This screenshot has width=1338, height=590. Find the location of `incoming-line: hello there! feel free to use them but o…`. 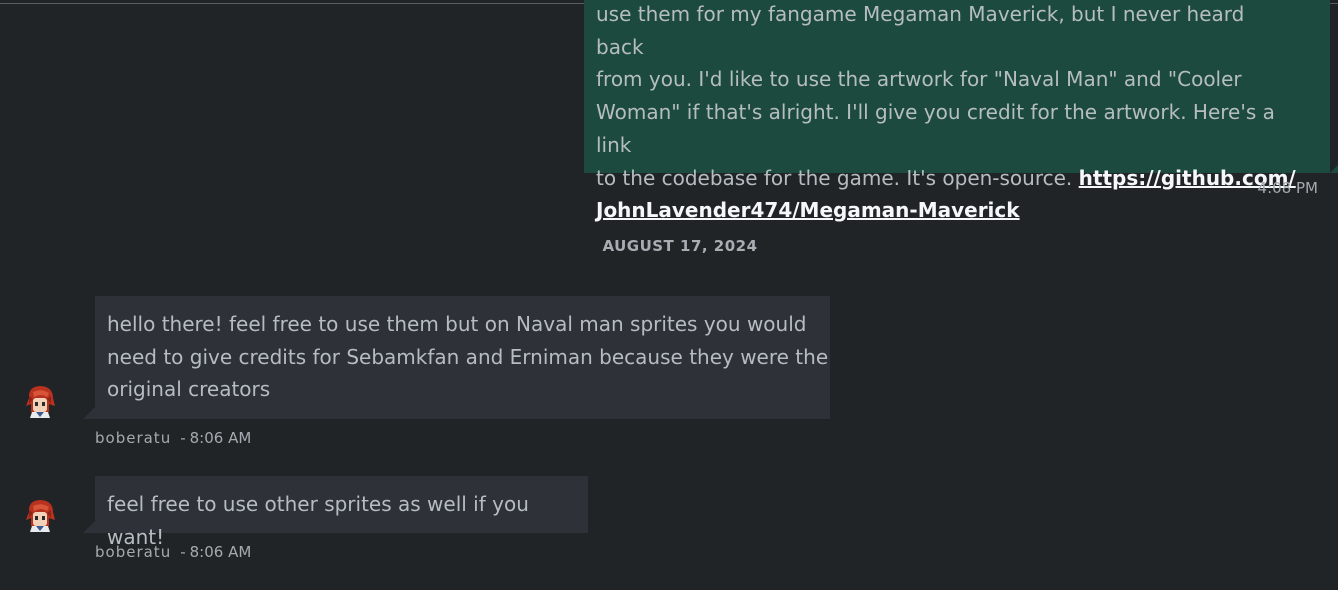

incoming-line: hello there! feel free to use them but o… is located at coordinates (457, 324).